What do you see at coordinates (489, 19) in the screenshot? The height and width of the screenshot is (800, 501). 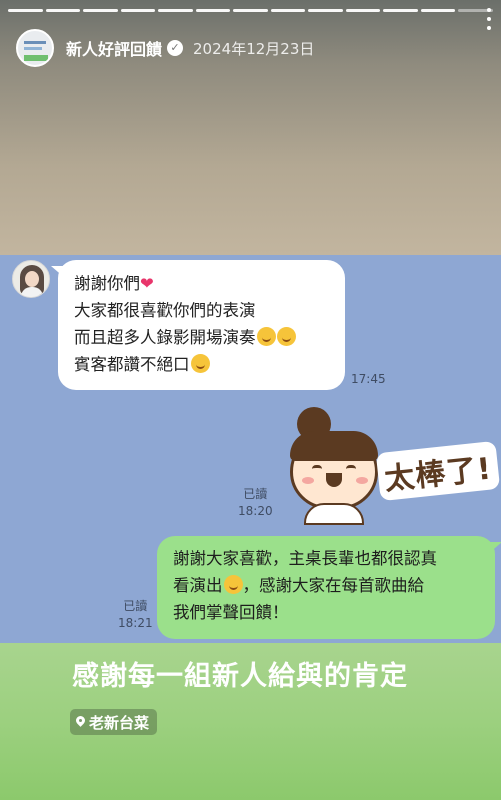 I see `more-options-icon` at bounding box center [489, 19].